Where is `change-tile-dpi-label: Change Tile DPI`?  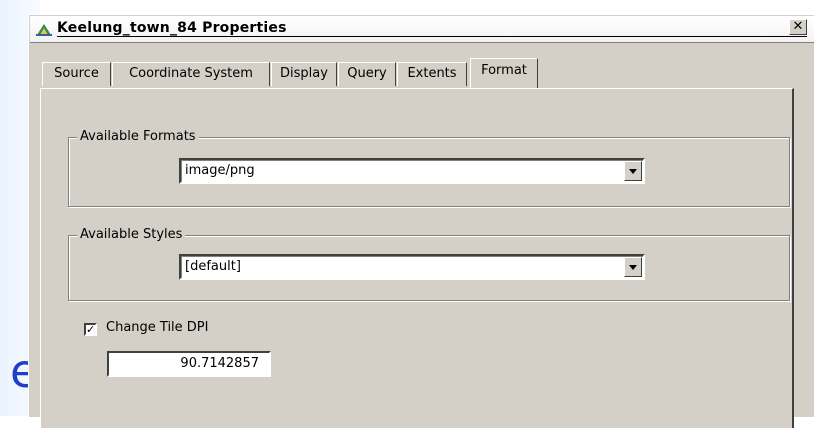
change-tile-dpi-label: Change Tile DPI is located at coordinates (157, 327).